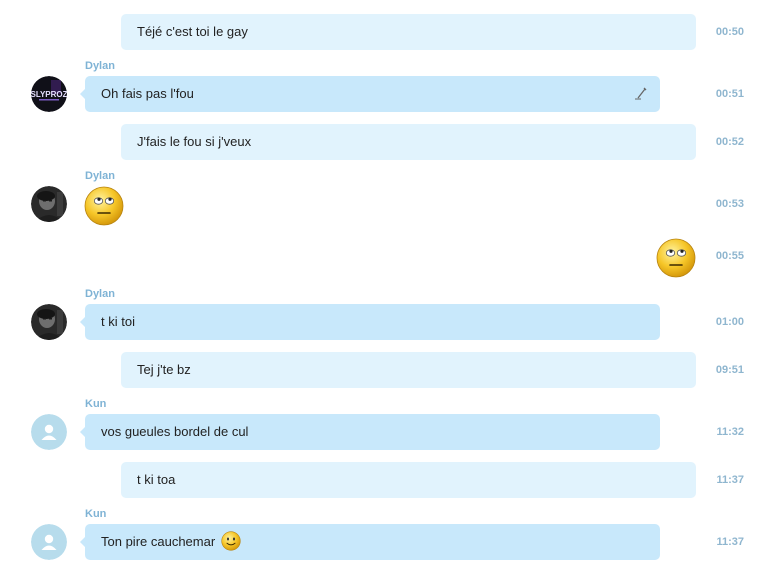  Describe the element at coordinates (729, 142) in the screenshot. I see `message-timestamp: 00:52` at that location.